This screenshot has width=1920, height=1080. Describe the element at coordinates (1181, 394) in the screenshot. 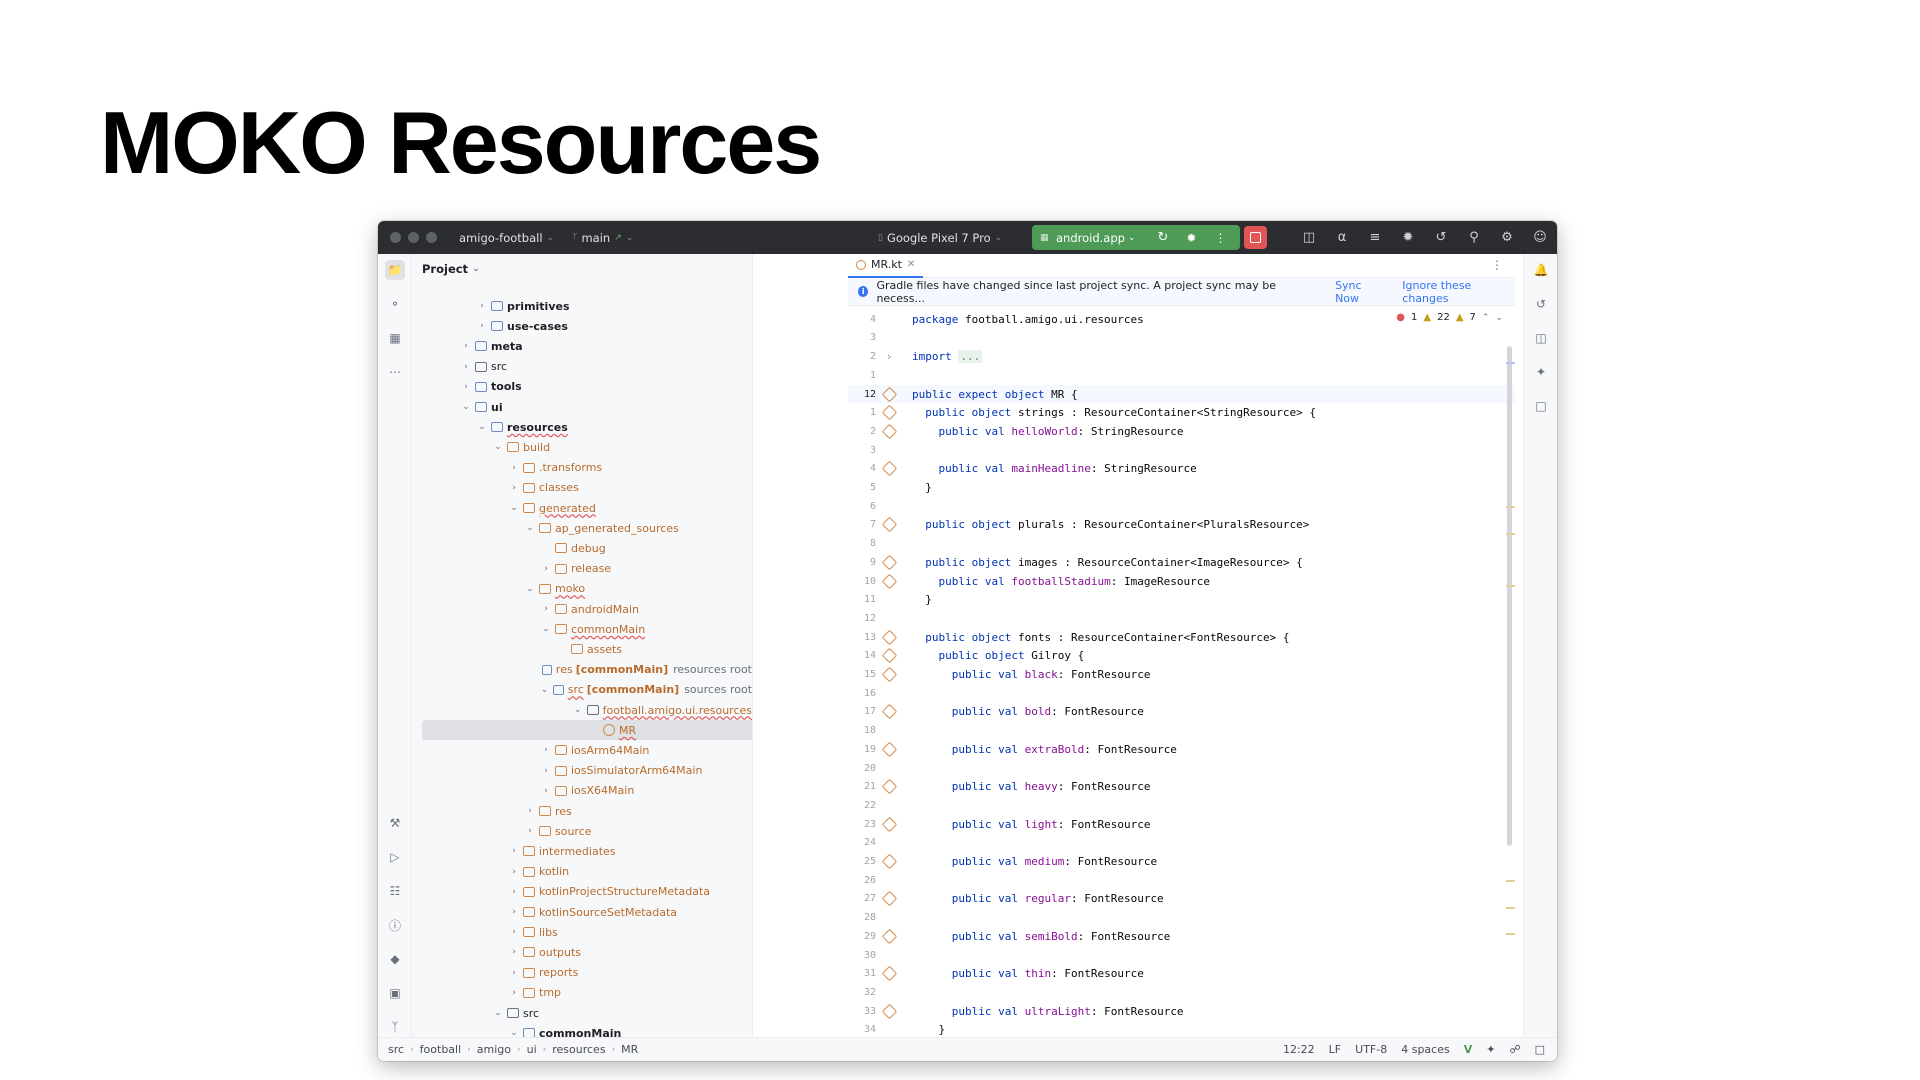

I see `code-line: 12 public expect object MR {` at that location.